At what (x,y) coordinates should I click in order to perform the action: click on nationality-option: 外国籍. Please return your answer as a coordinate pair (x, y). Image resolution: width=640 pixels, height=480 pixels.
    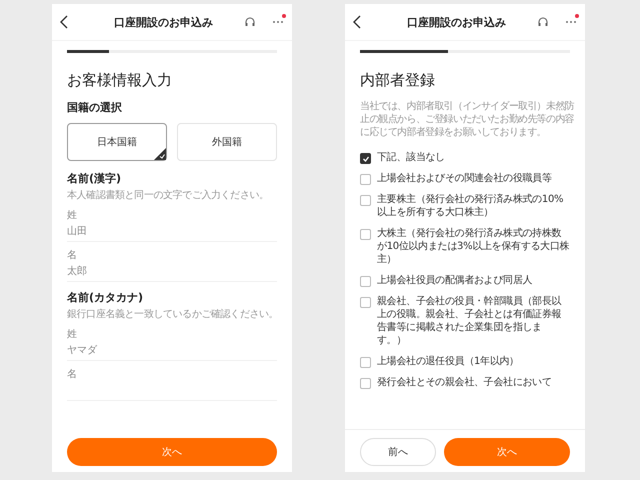
    Looking at the image, I should click on (227, 142).